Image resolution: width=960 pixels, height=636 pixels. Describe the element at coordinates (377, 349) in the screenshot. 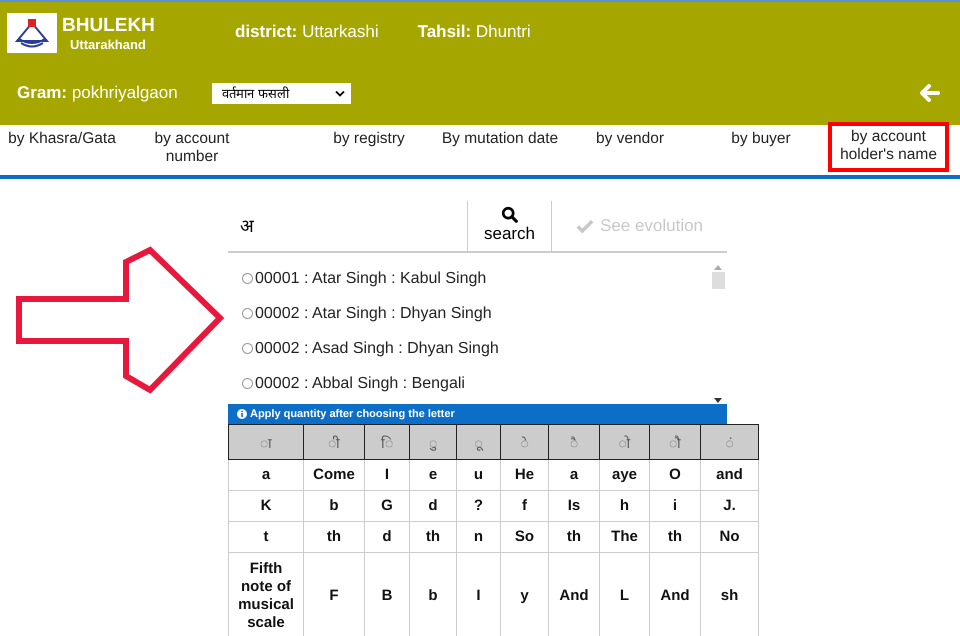

I see `result-text: 00002 : Asad Singh : Dhyan Singh` at that location.